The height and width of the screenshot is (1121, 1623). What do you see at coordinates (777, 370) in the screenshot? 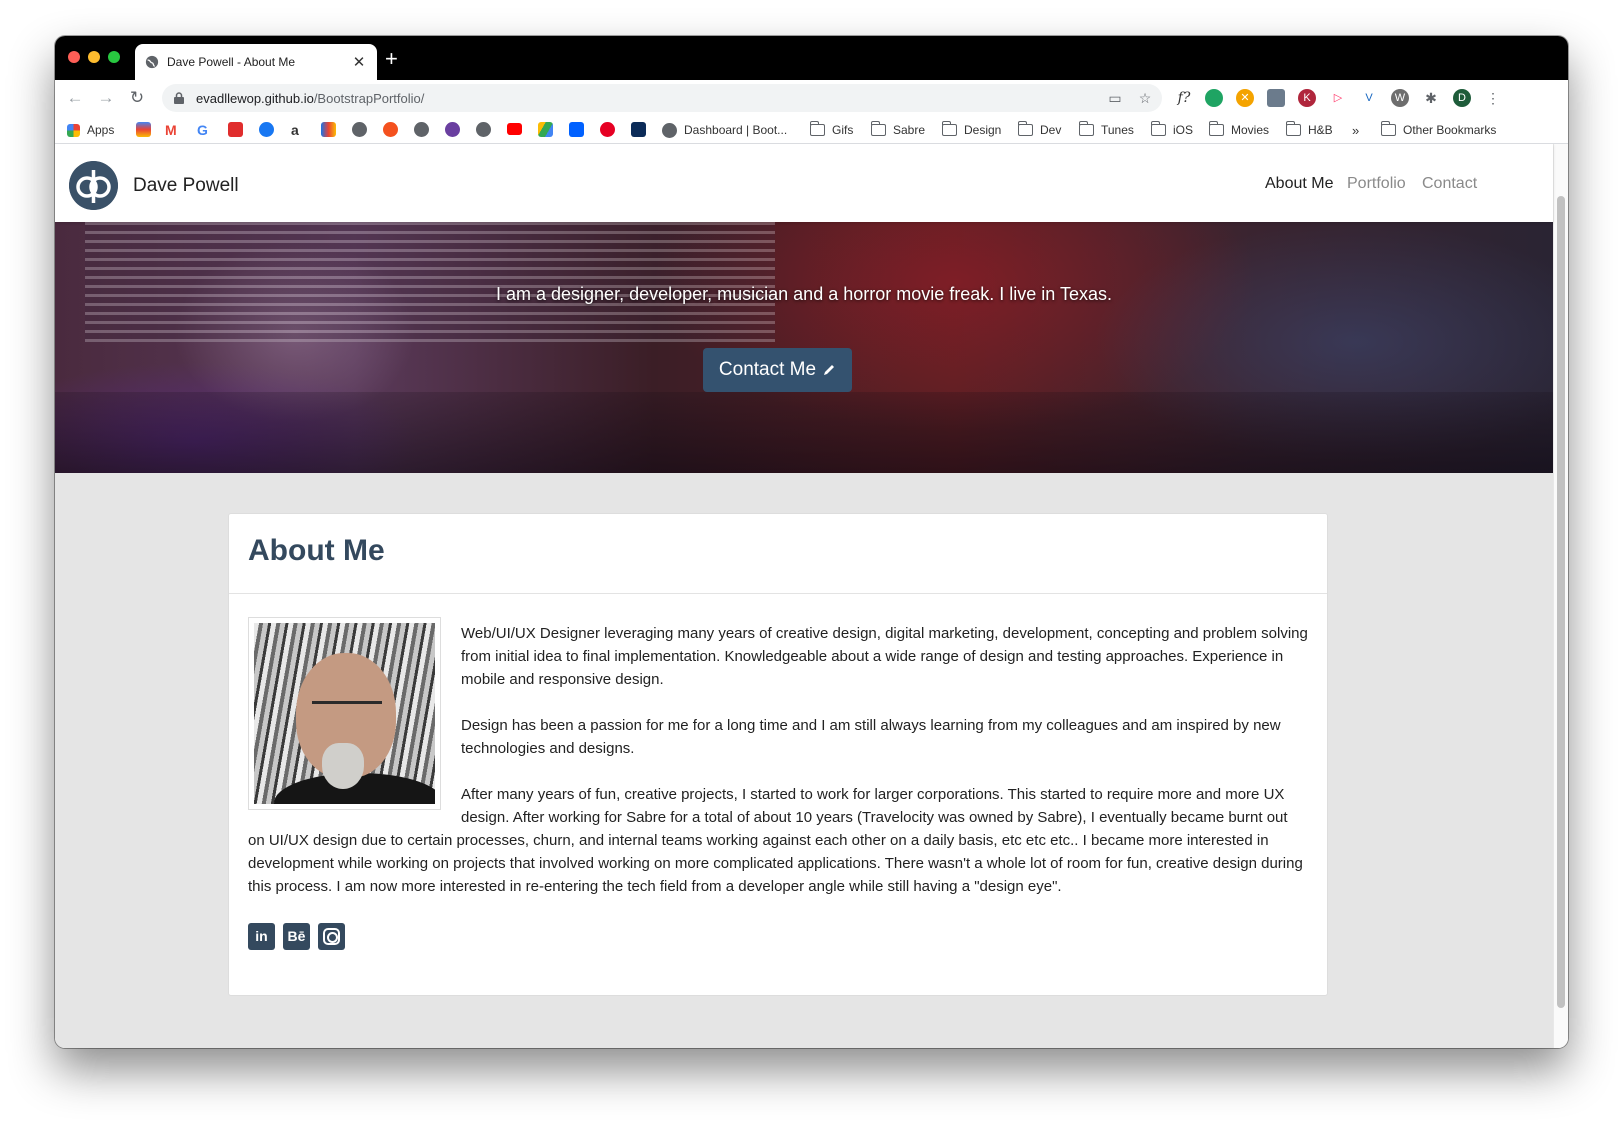
I see `contact-me-button: Contact Me` at bounding box center [777, 370].